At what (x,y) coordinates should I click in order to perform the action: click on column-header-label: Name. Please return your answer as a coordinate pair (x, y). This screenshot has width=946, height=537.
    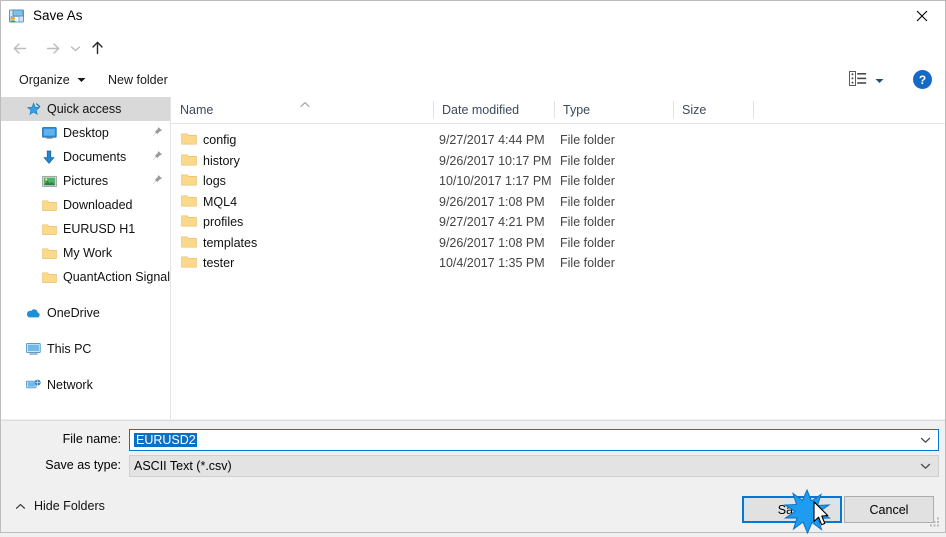
    Looking at the image, I should click on (197, 109).